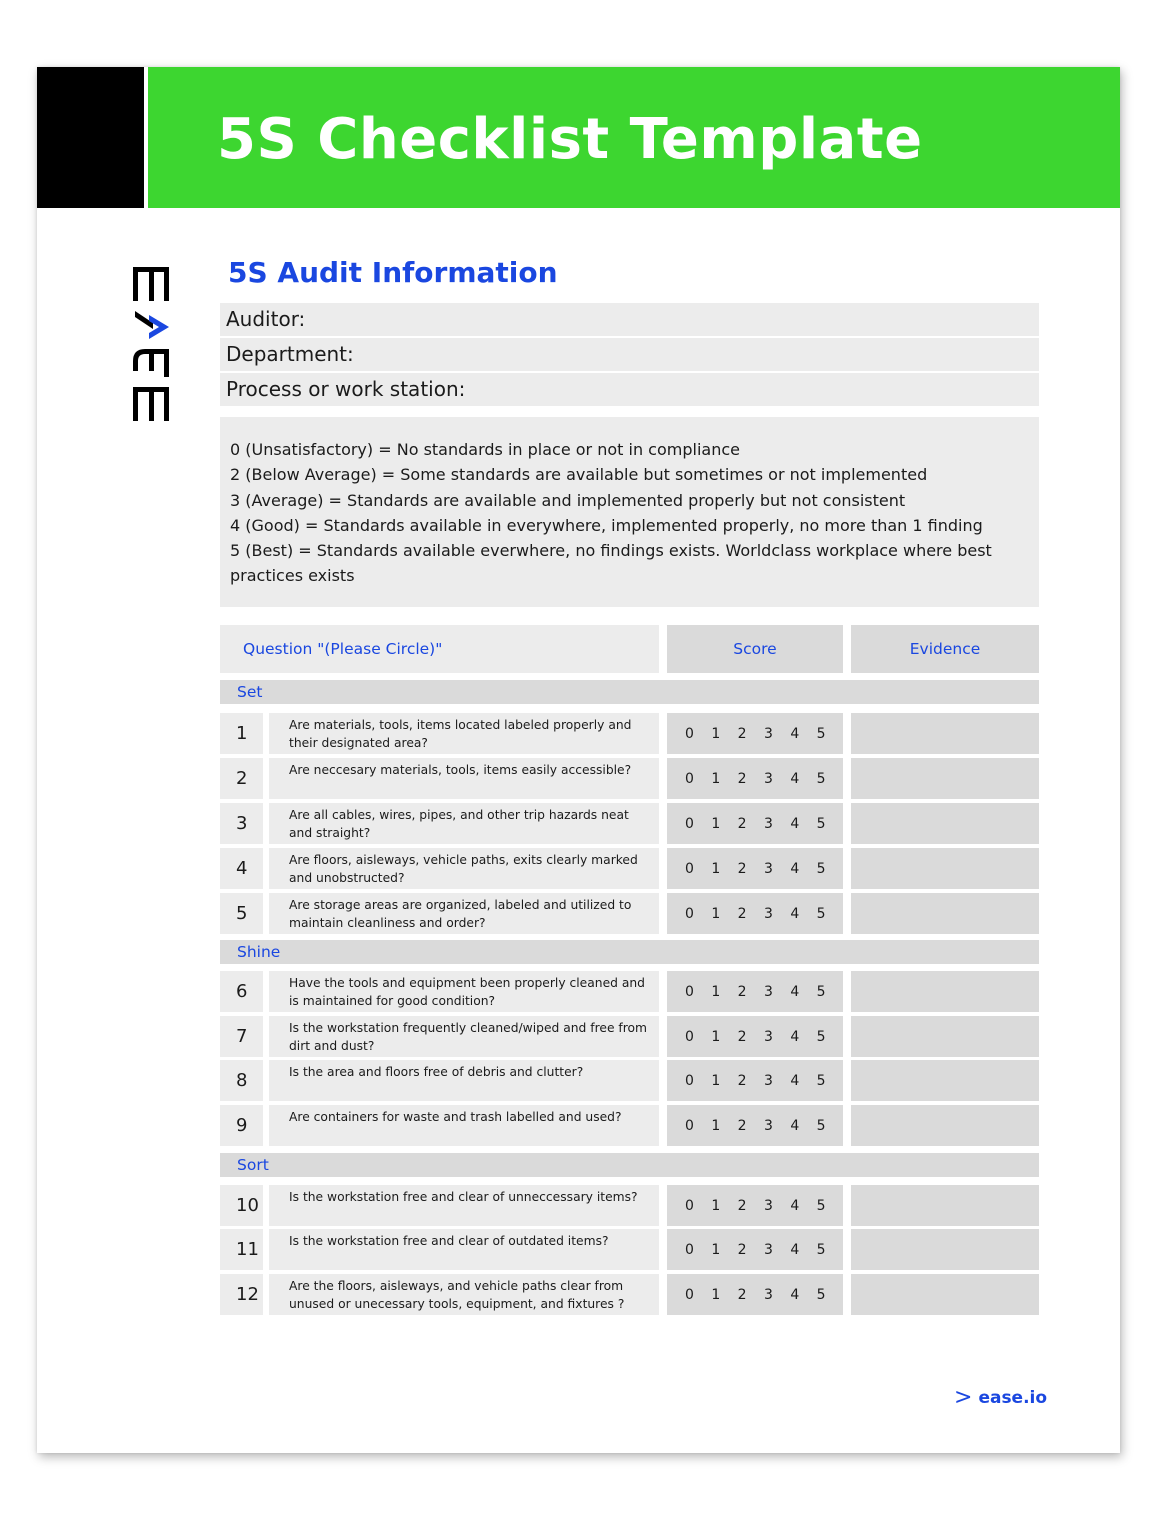 Image resolution: width=1157 pixels, height=1536 pixels. I want to click on section-header-shine: Shine, so click(629, 952).